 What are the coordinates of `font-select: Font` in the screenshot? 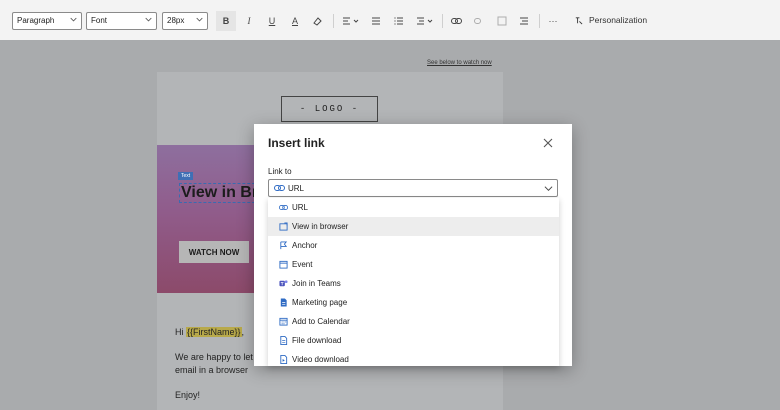 It's located at (121, 21).